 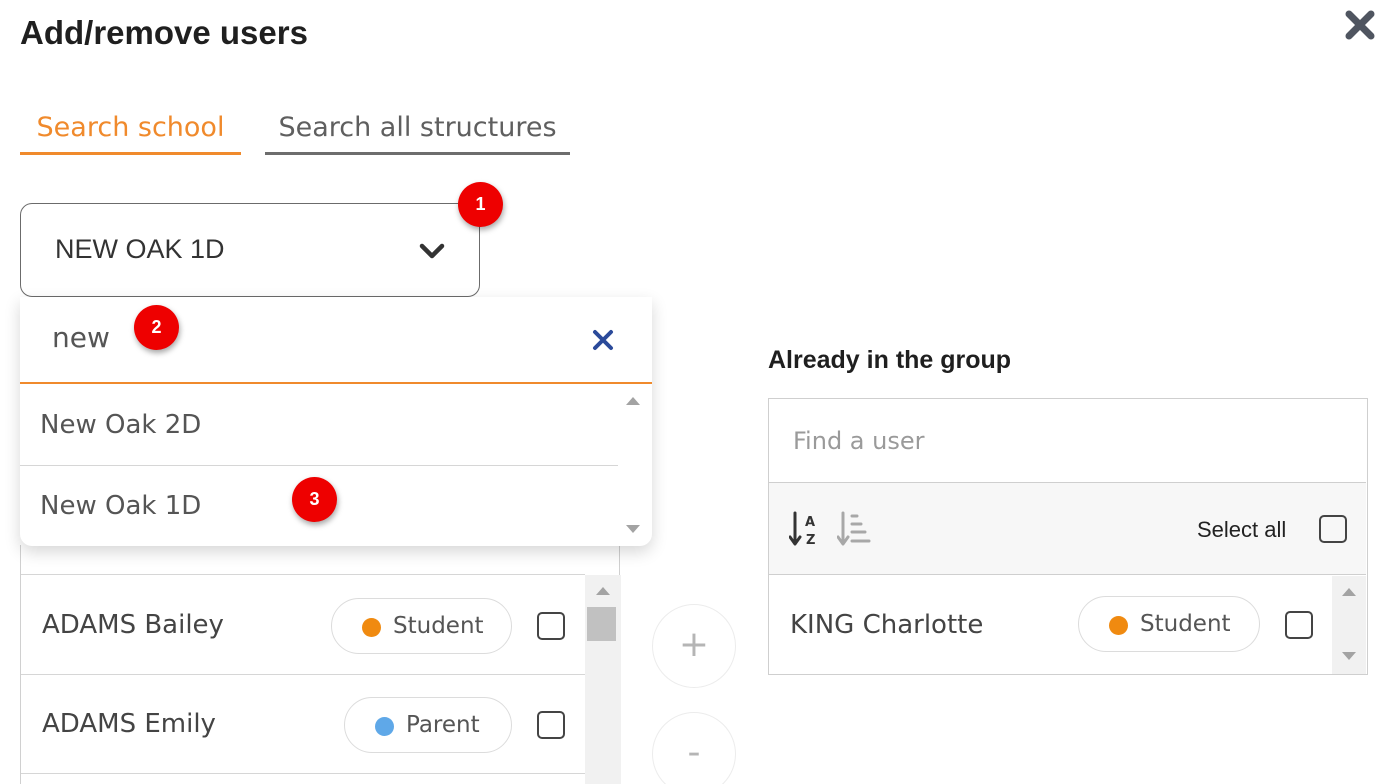 What do you see at coordinates (432, 251) in the screenshot?
I see `chevron-down-icon` at bounding box center [432, 251].